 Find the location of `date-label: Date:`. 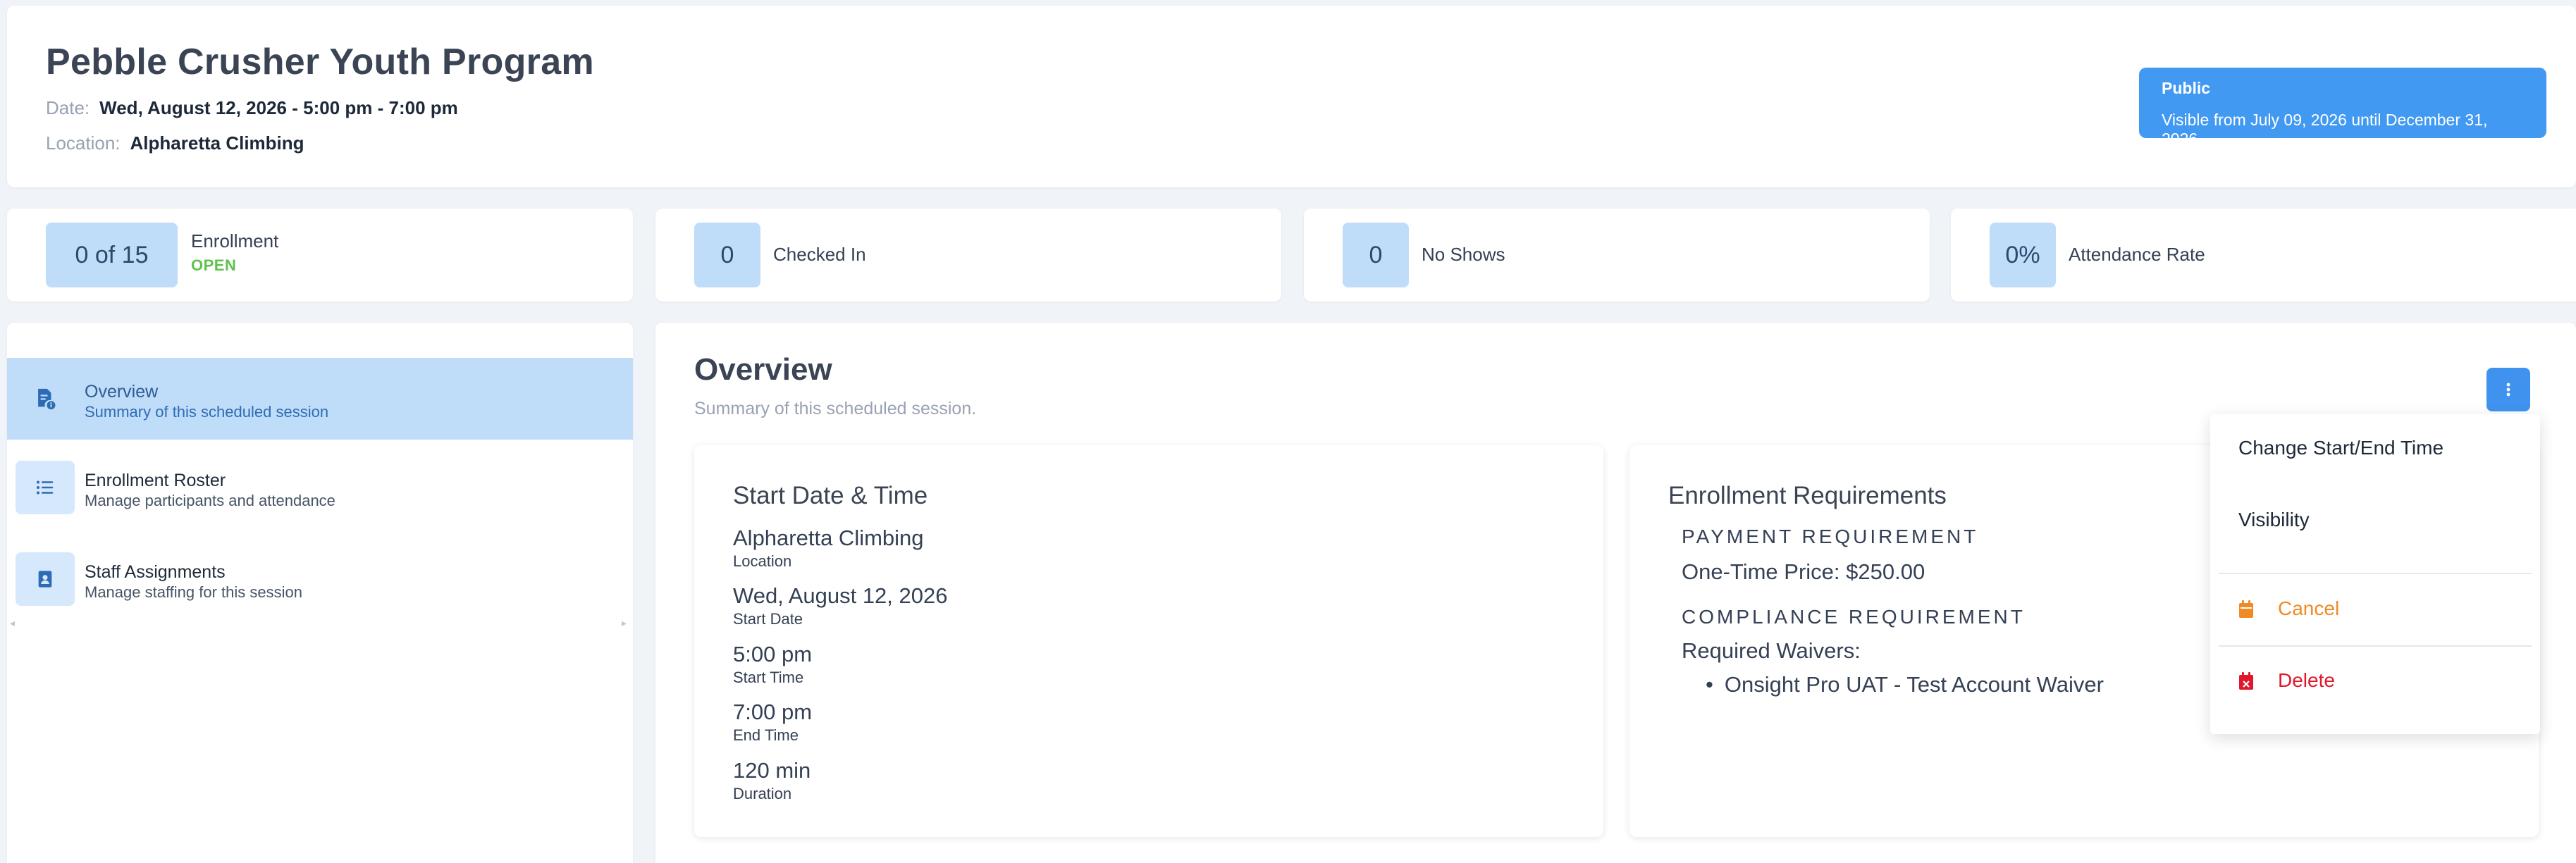

date-label: Date: is located at coordinates (68, 107).